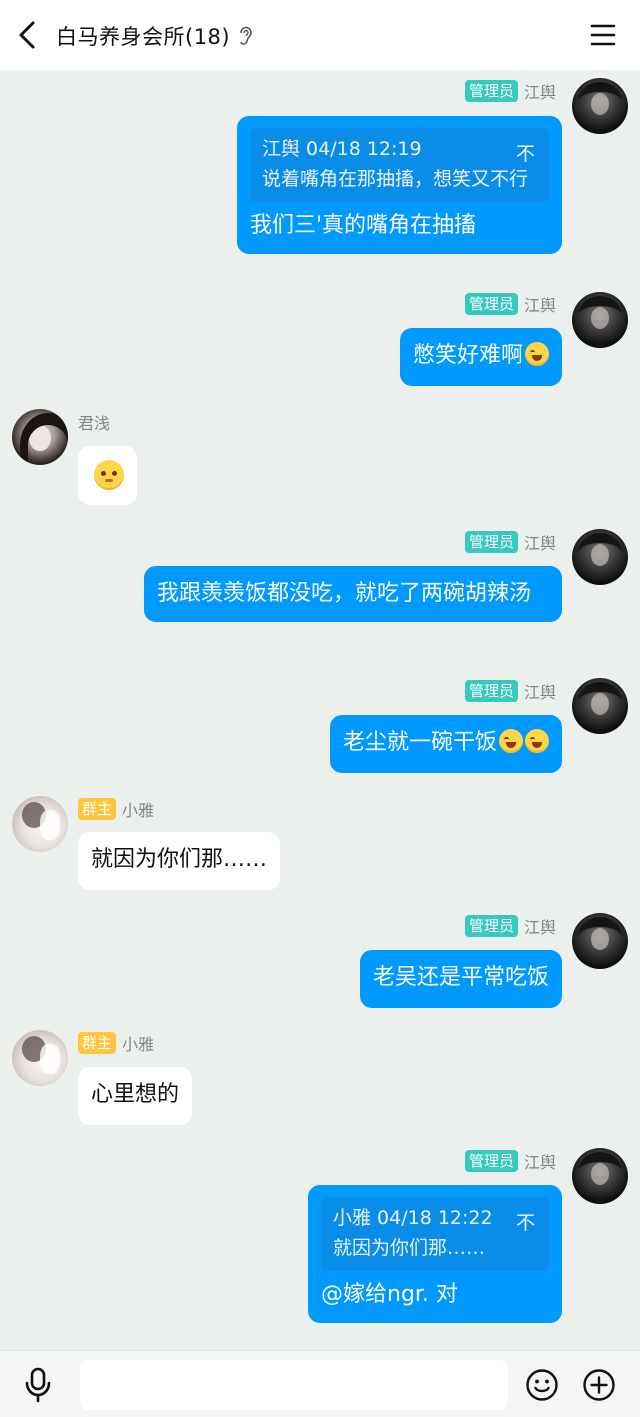  I want to click on message-text: 心里想的, so click(135, 1094).